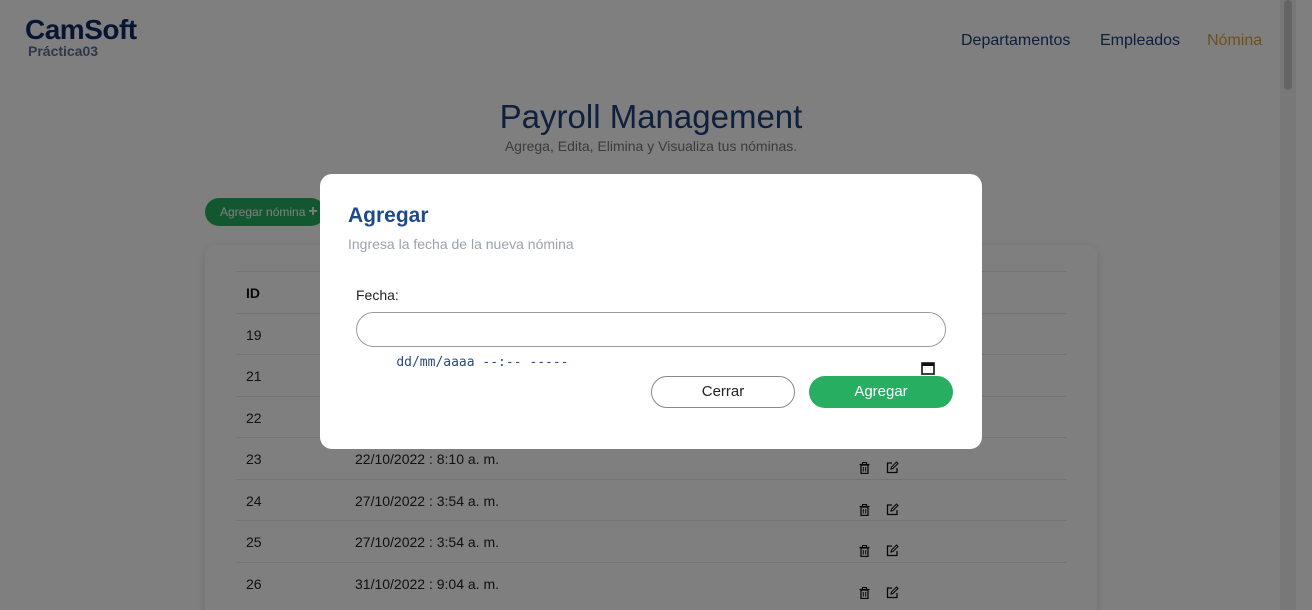  I want to click on submit-button: Agregar, so click(881, 392).